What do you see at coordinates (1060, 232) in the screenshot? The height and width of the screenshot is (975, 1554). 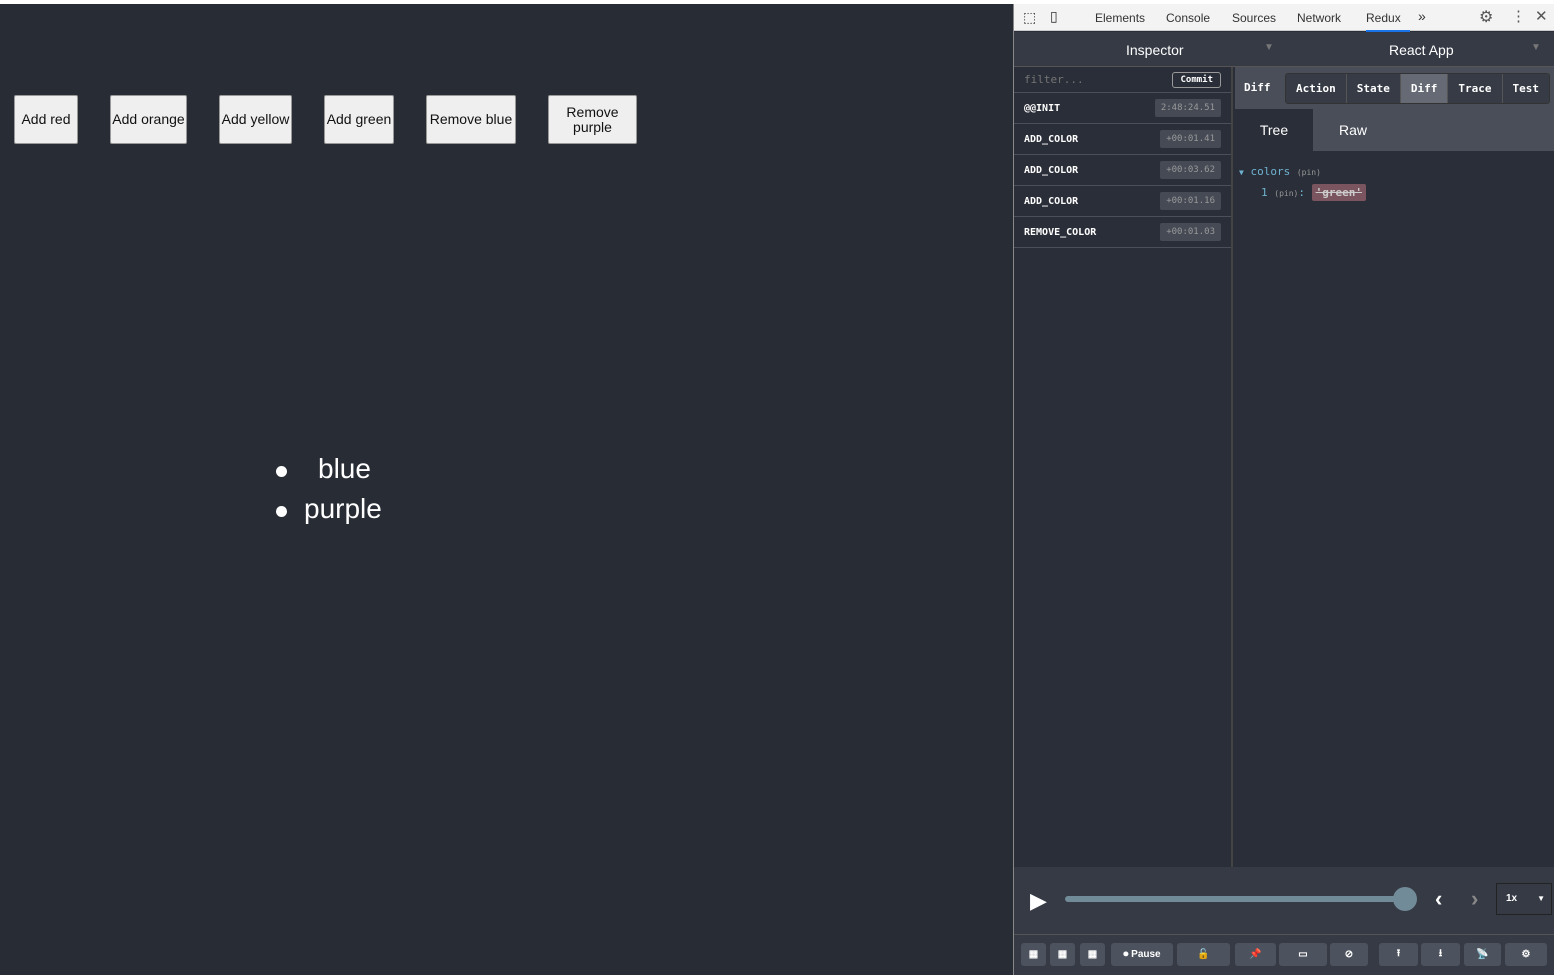 I see `action-name: REMOVE_COLOR` at bounding box center [1060, 232].